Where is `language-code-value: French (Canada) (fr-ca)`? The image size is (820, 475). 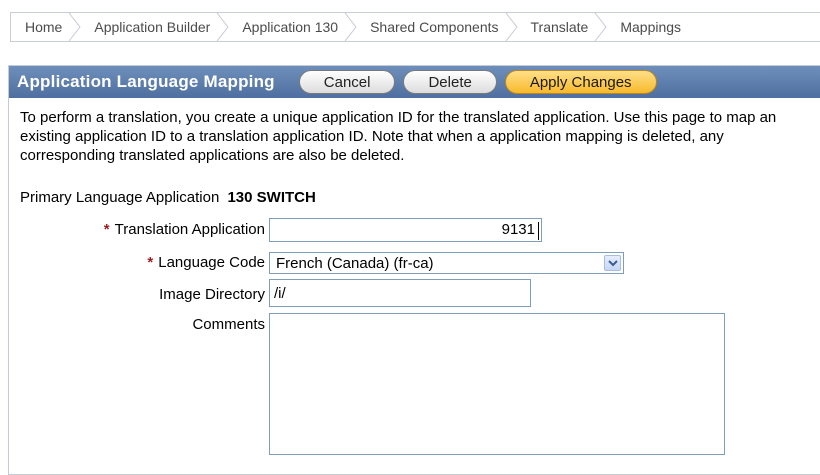
language-code-value: French (Canada) (fr-ca) is located at coordinates (355, 263).